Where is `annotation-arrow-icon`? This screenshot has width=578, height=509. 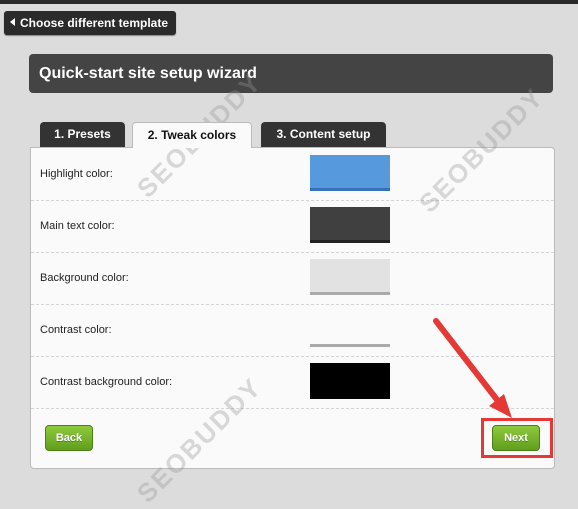
annotation-arrow-icon is located at coordinates (472, 368).